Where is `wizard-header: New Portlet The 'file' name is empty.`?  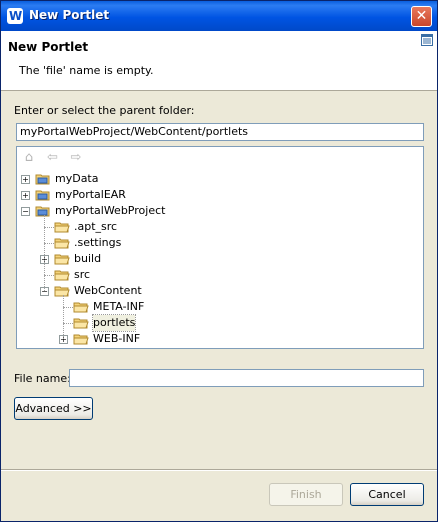 wizard-header: New Portlet The 'file' name is empty. is located at coordinates (219, 61).